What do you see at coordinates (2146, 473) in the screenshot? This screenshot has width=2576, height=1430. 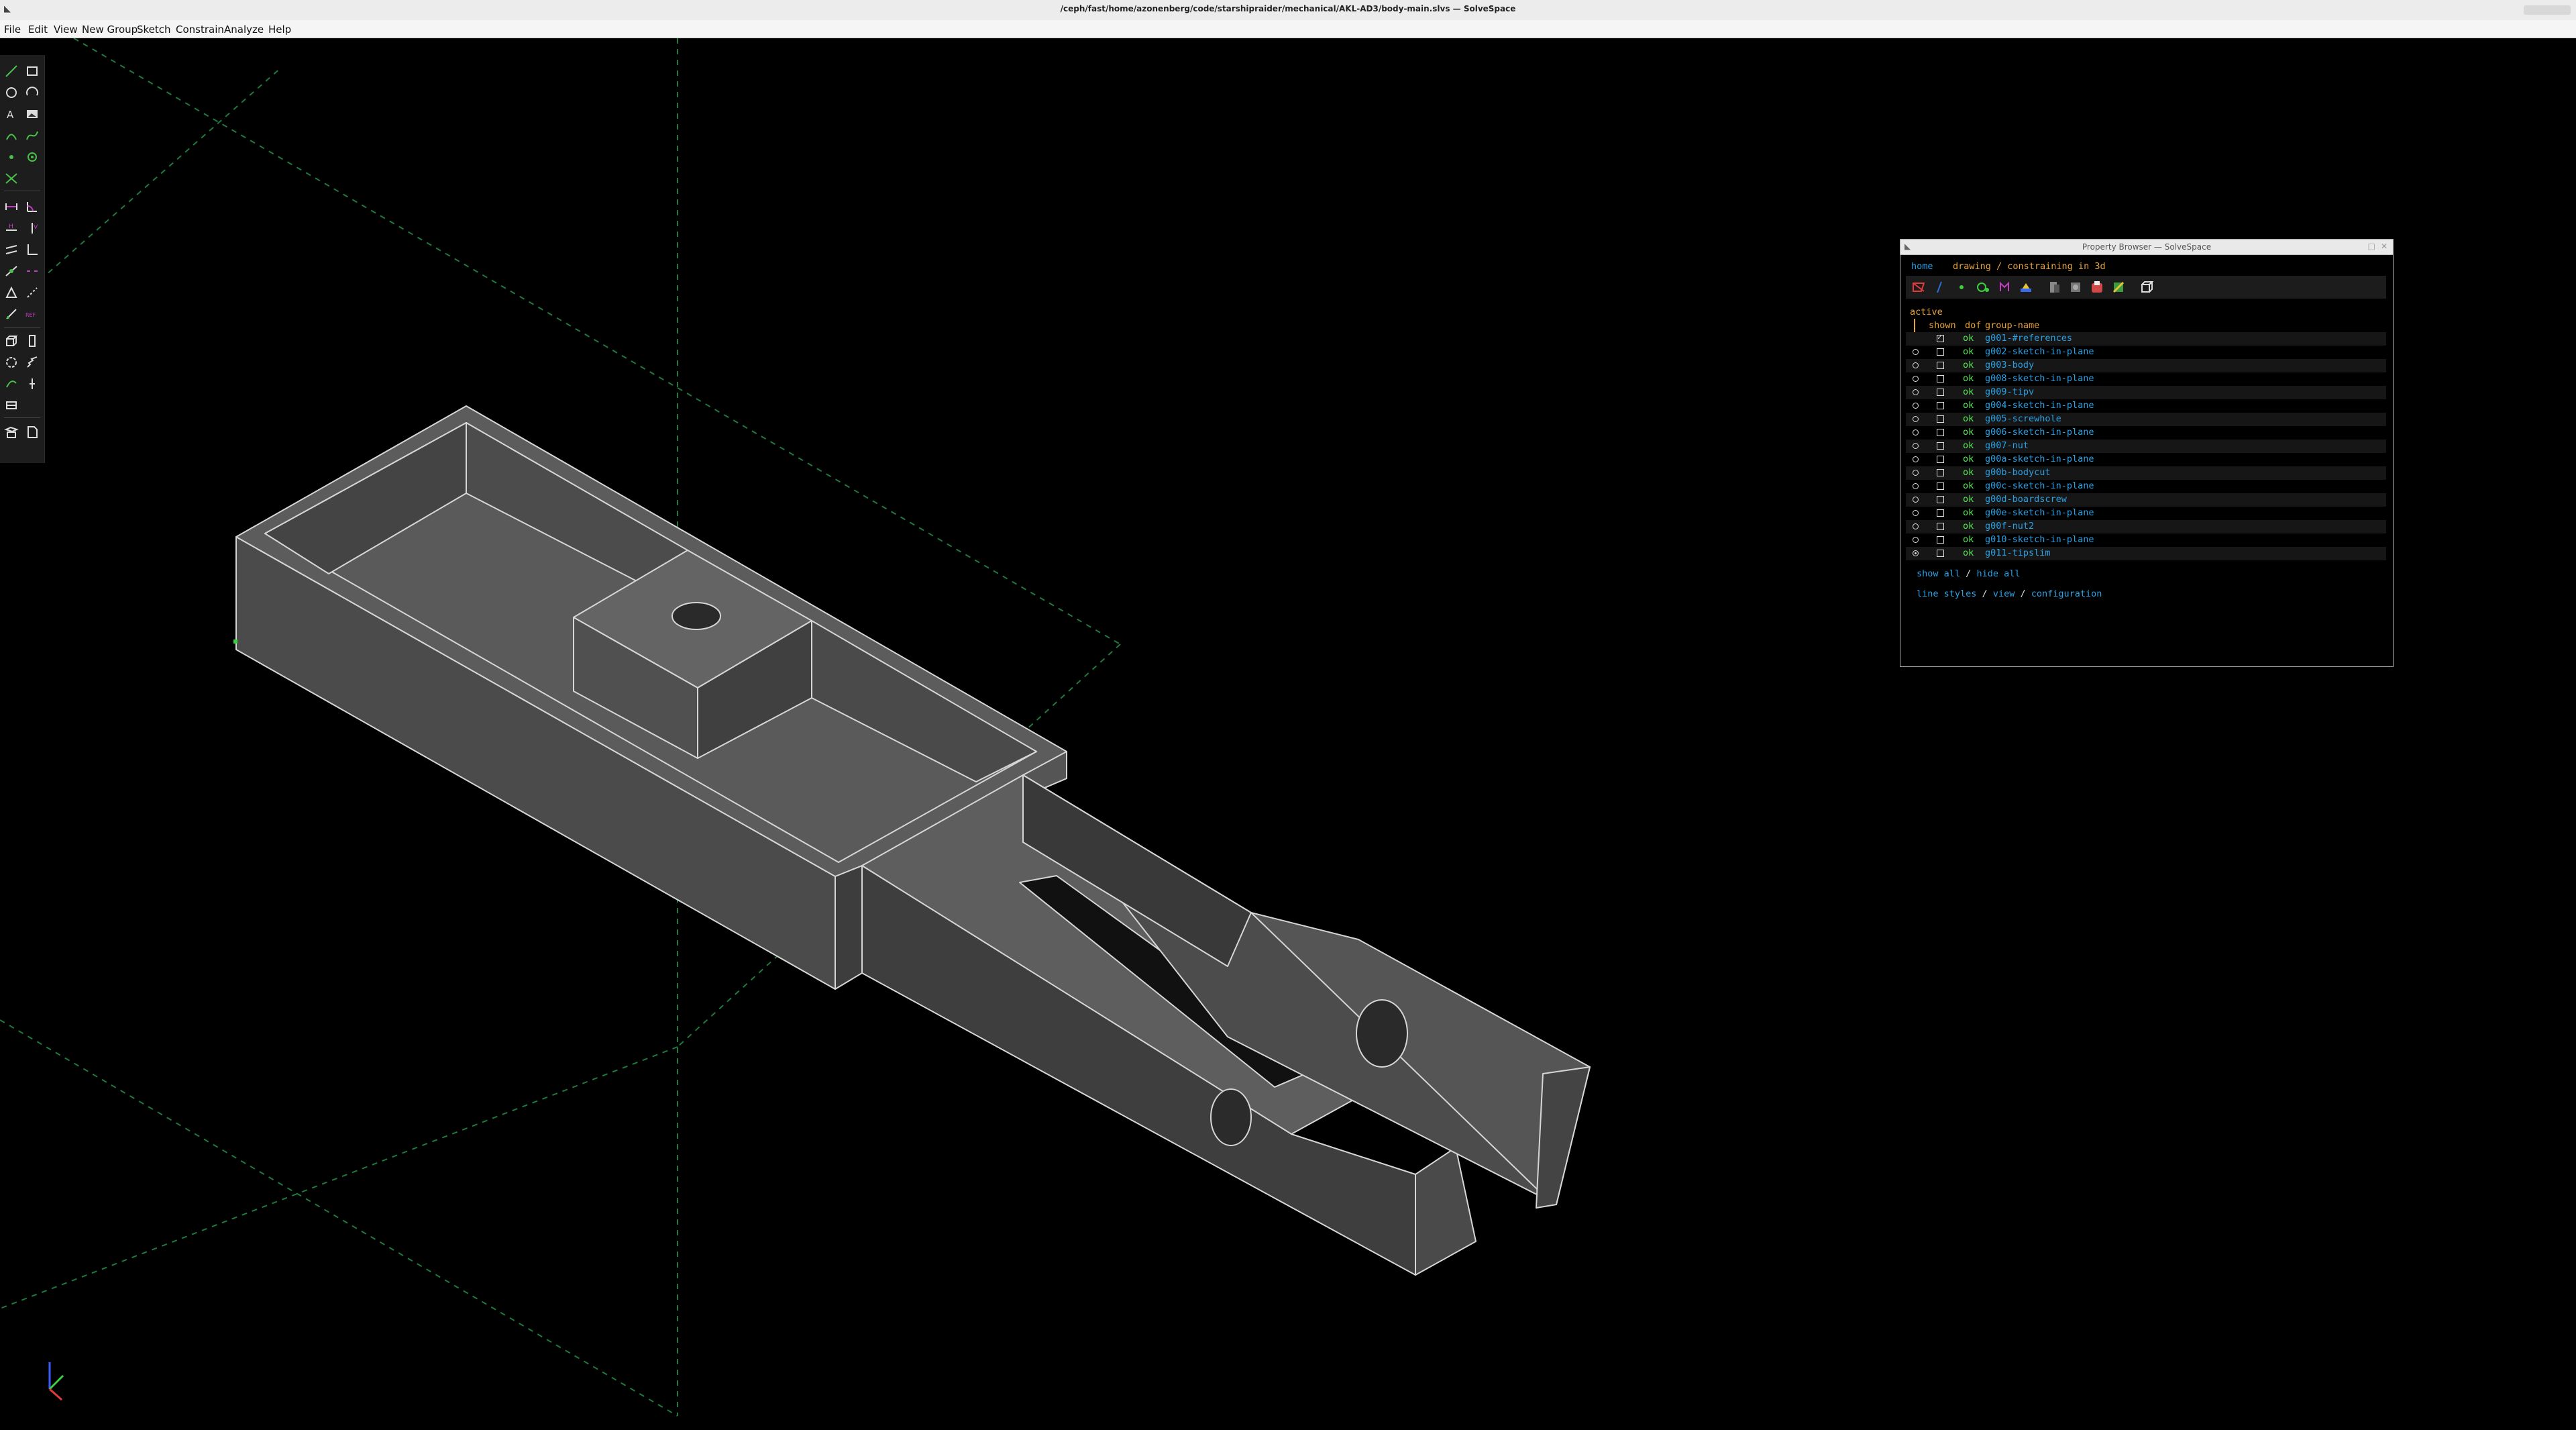 I see `group-row: ok g00b-bodycut` at bounding box center [2146, 473].